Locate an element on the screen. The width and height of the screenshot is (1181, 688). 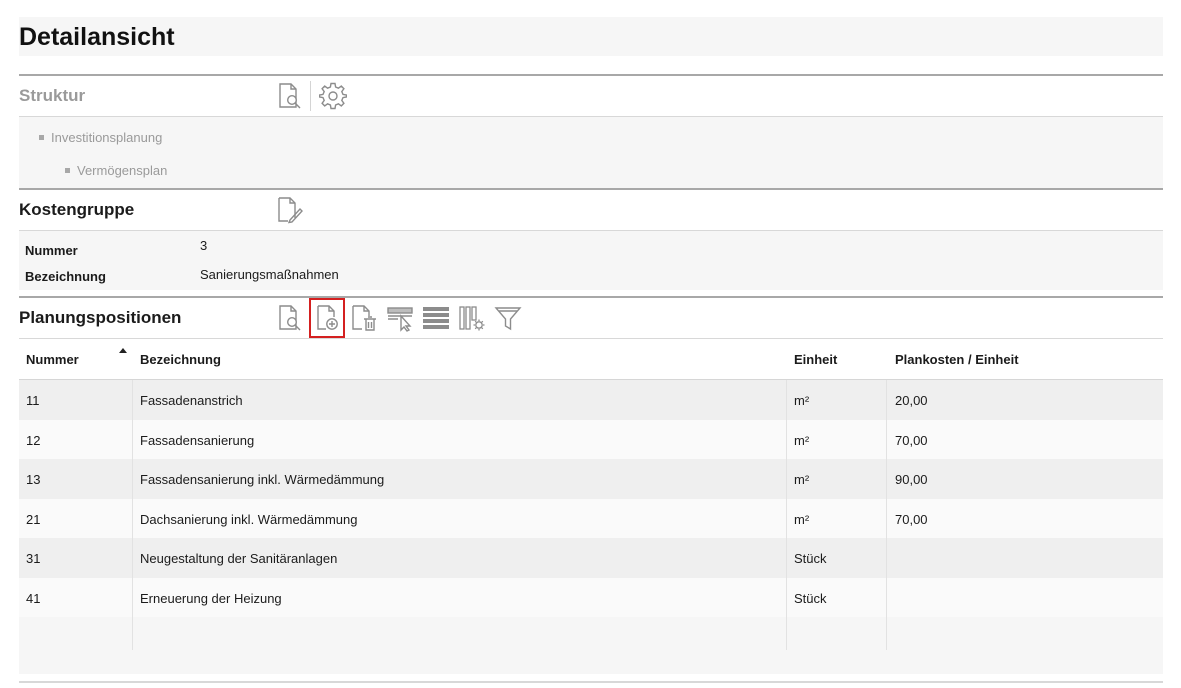
tree-item-level-1: Investitionsplanung is located at coordinates (100, 137).